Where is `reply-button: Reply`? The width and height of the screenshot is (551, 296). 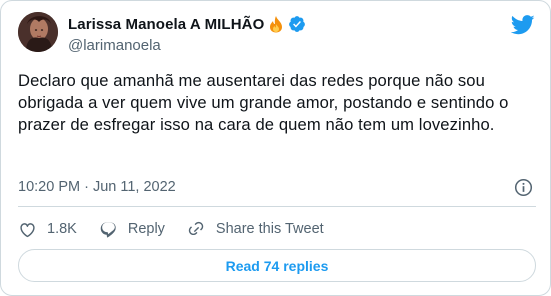
reply-button: Reply is located at coordinates (132, 229).